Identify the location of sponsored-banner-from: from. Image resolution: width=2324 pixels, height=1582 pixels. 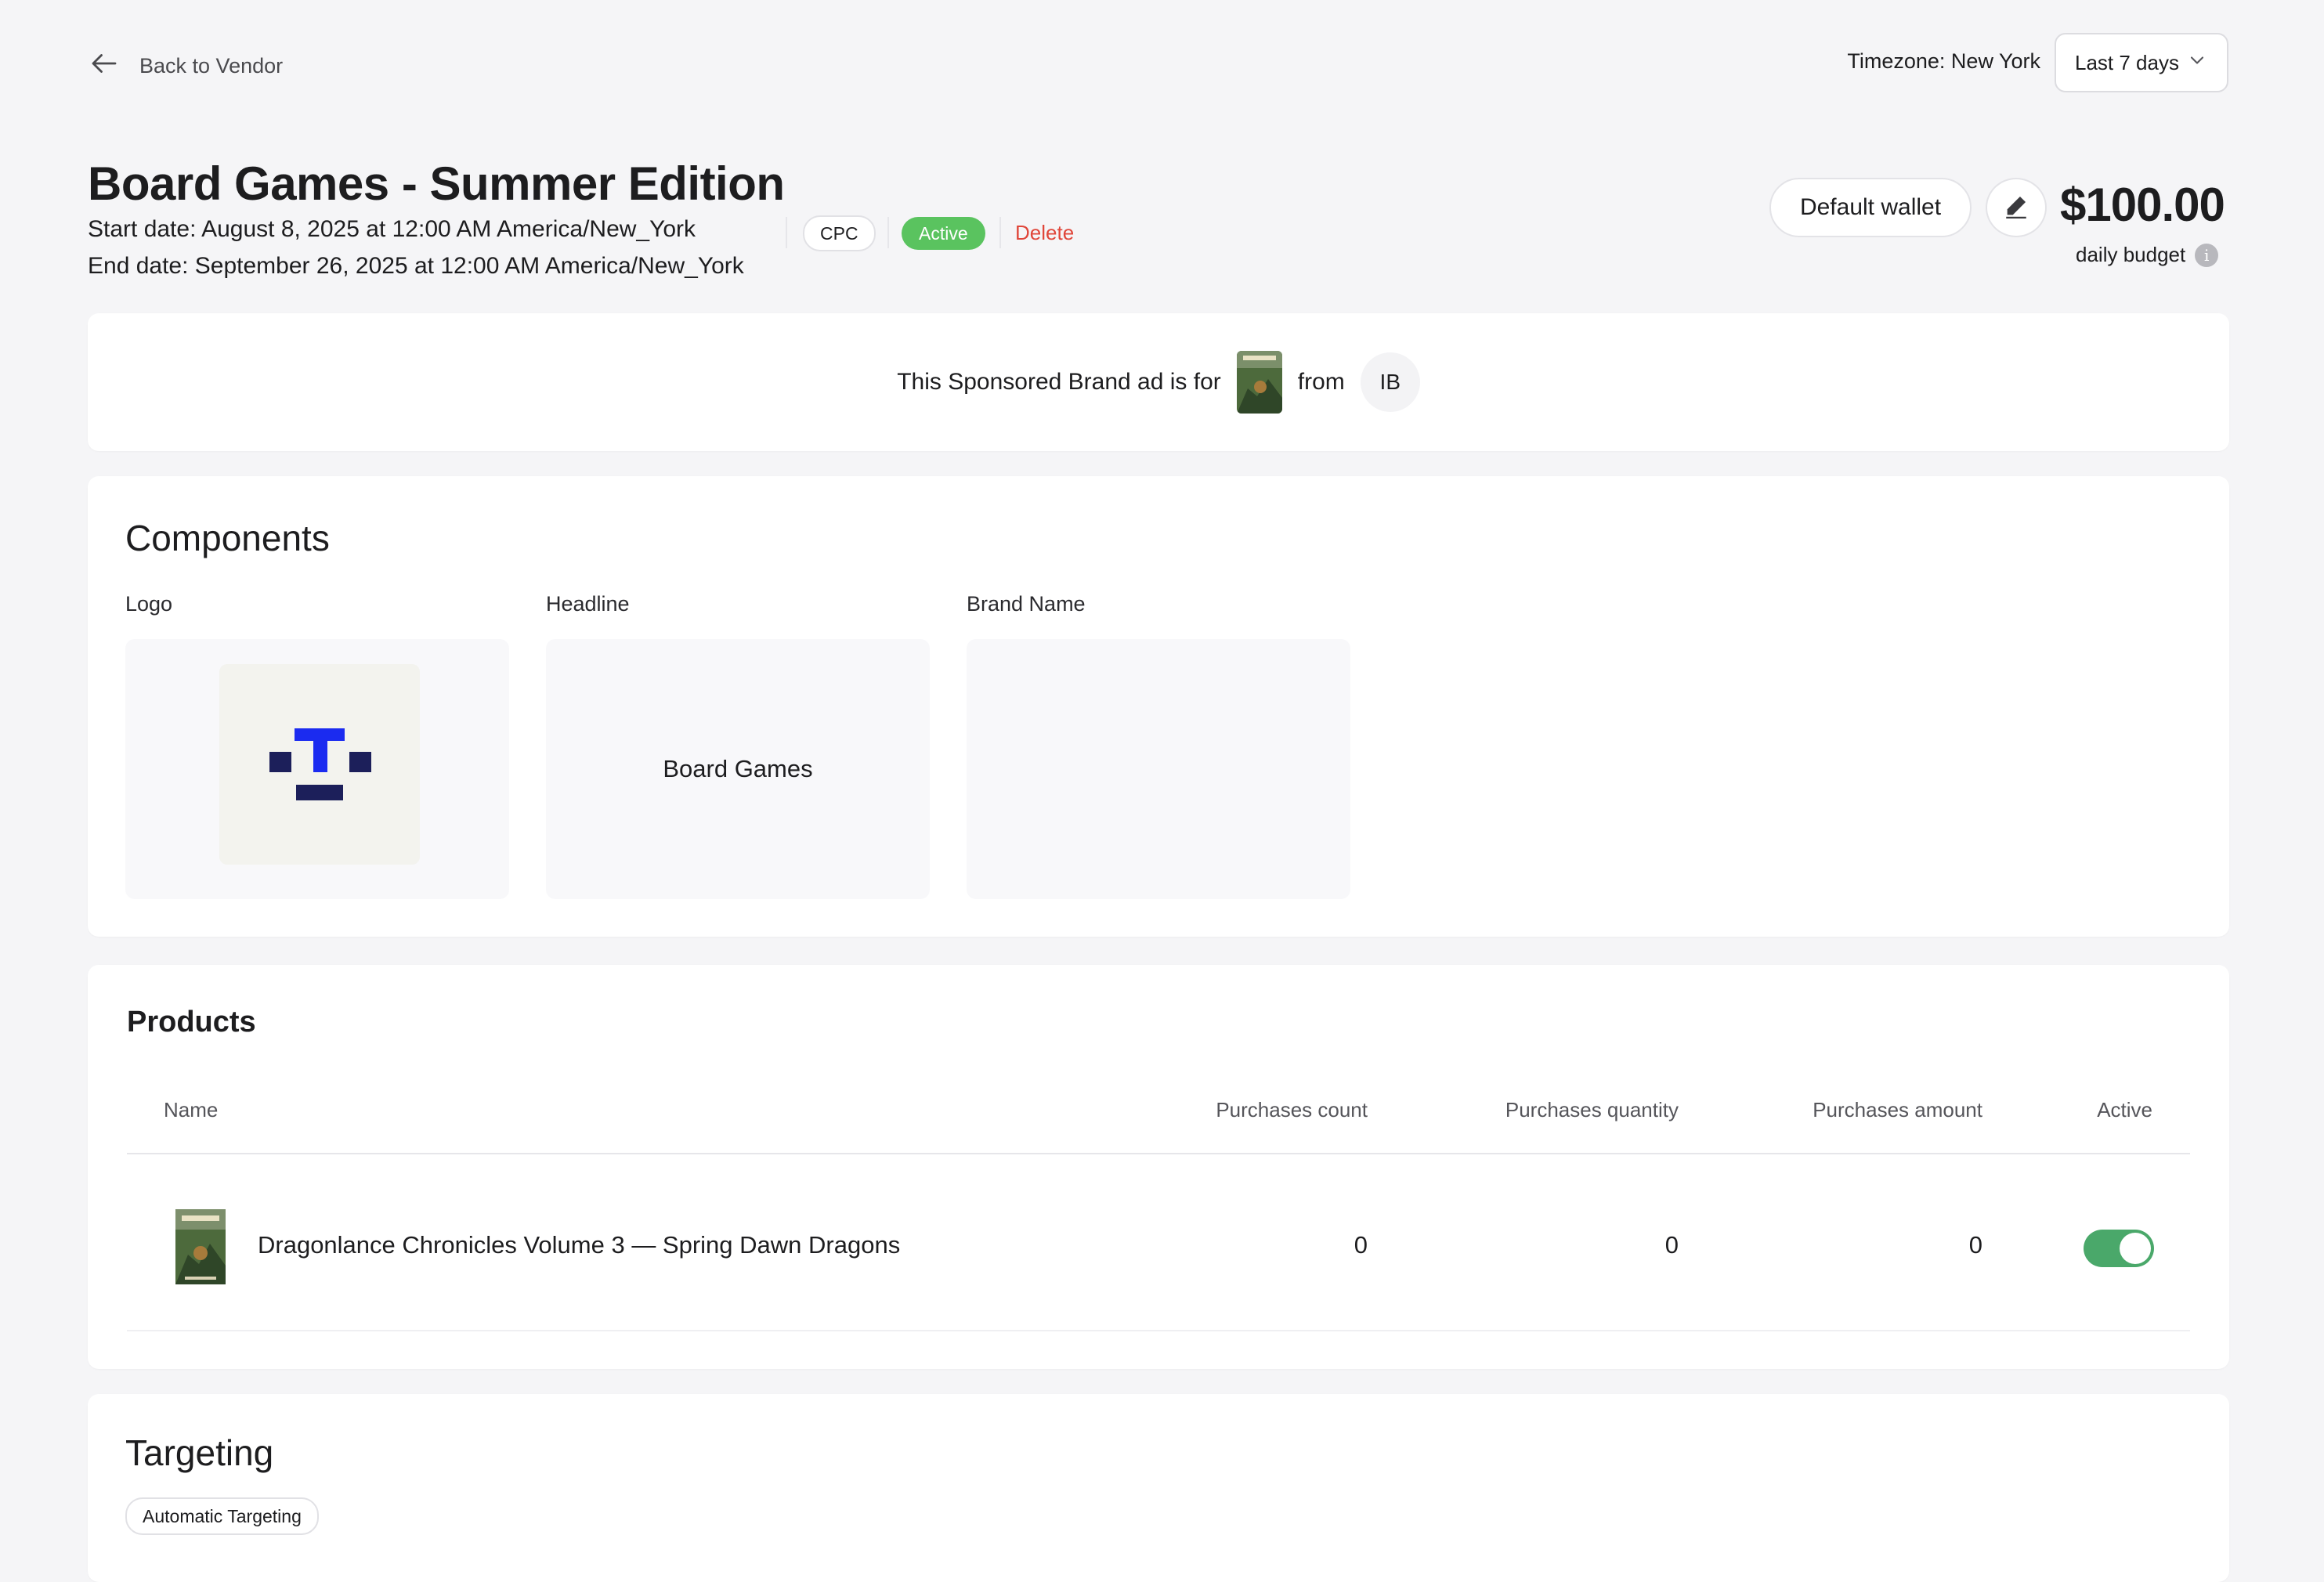
(1321, 382).